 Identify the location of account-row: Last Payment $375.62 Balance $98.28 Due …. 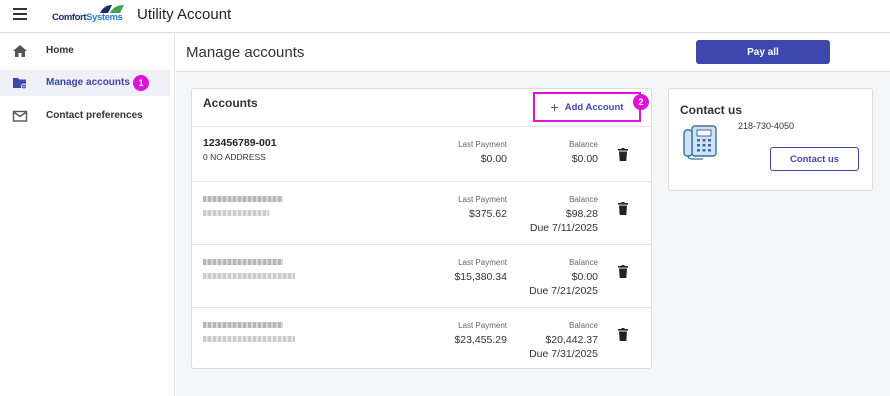
(421, 212).